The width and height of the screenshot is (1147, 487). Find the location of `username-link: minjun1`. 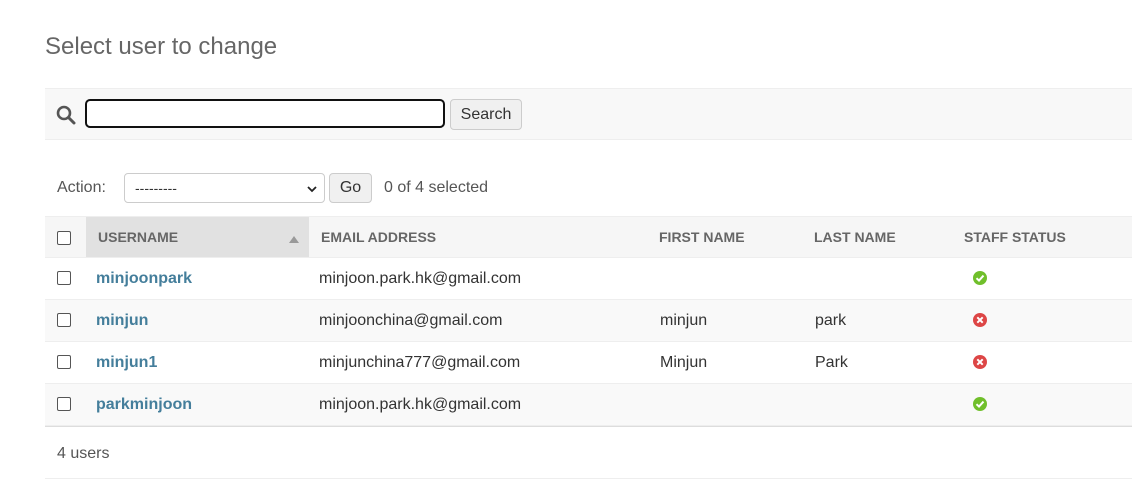

username-link: minjun1 is located at coordinates (121, 362).